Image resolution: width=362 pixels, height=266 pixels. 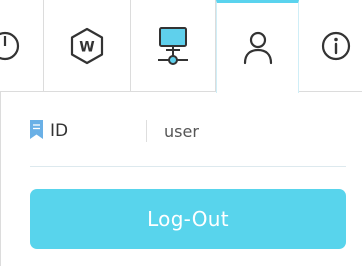 I want to click on network-monitor-icon, so click(x=173, y=46).